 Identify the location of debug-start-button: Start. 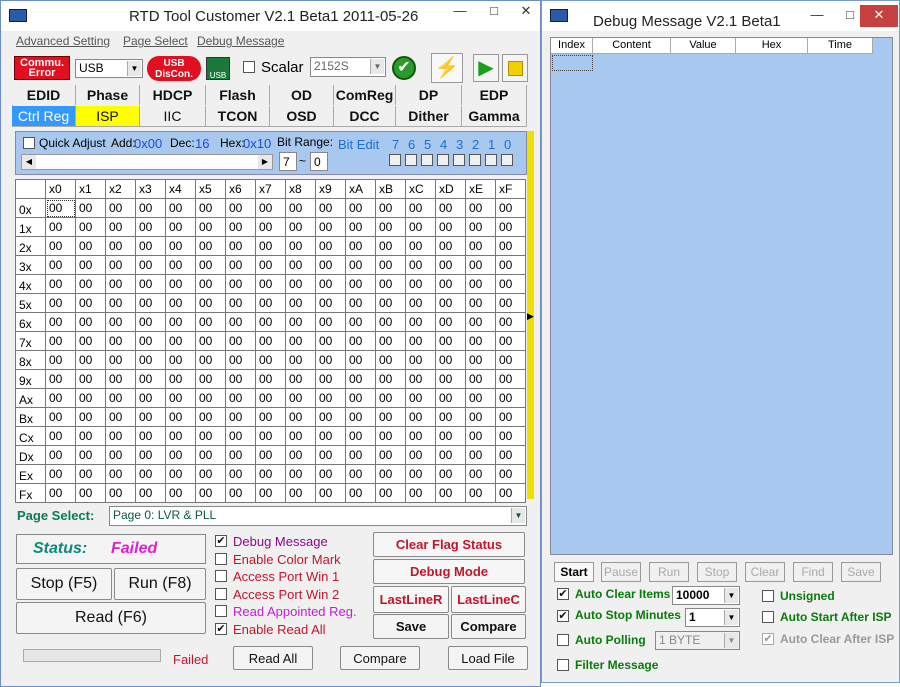
(574, 572).